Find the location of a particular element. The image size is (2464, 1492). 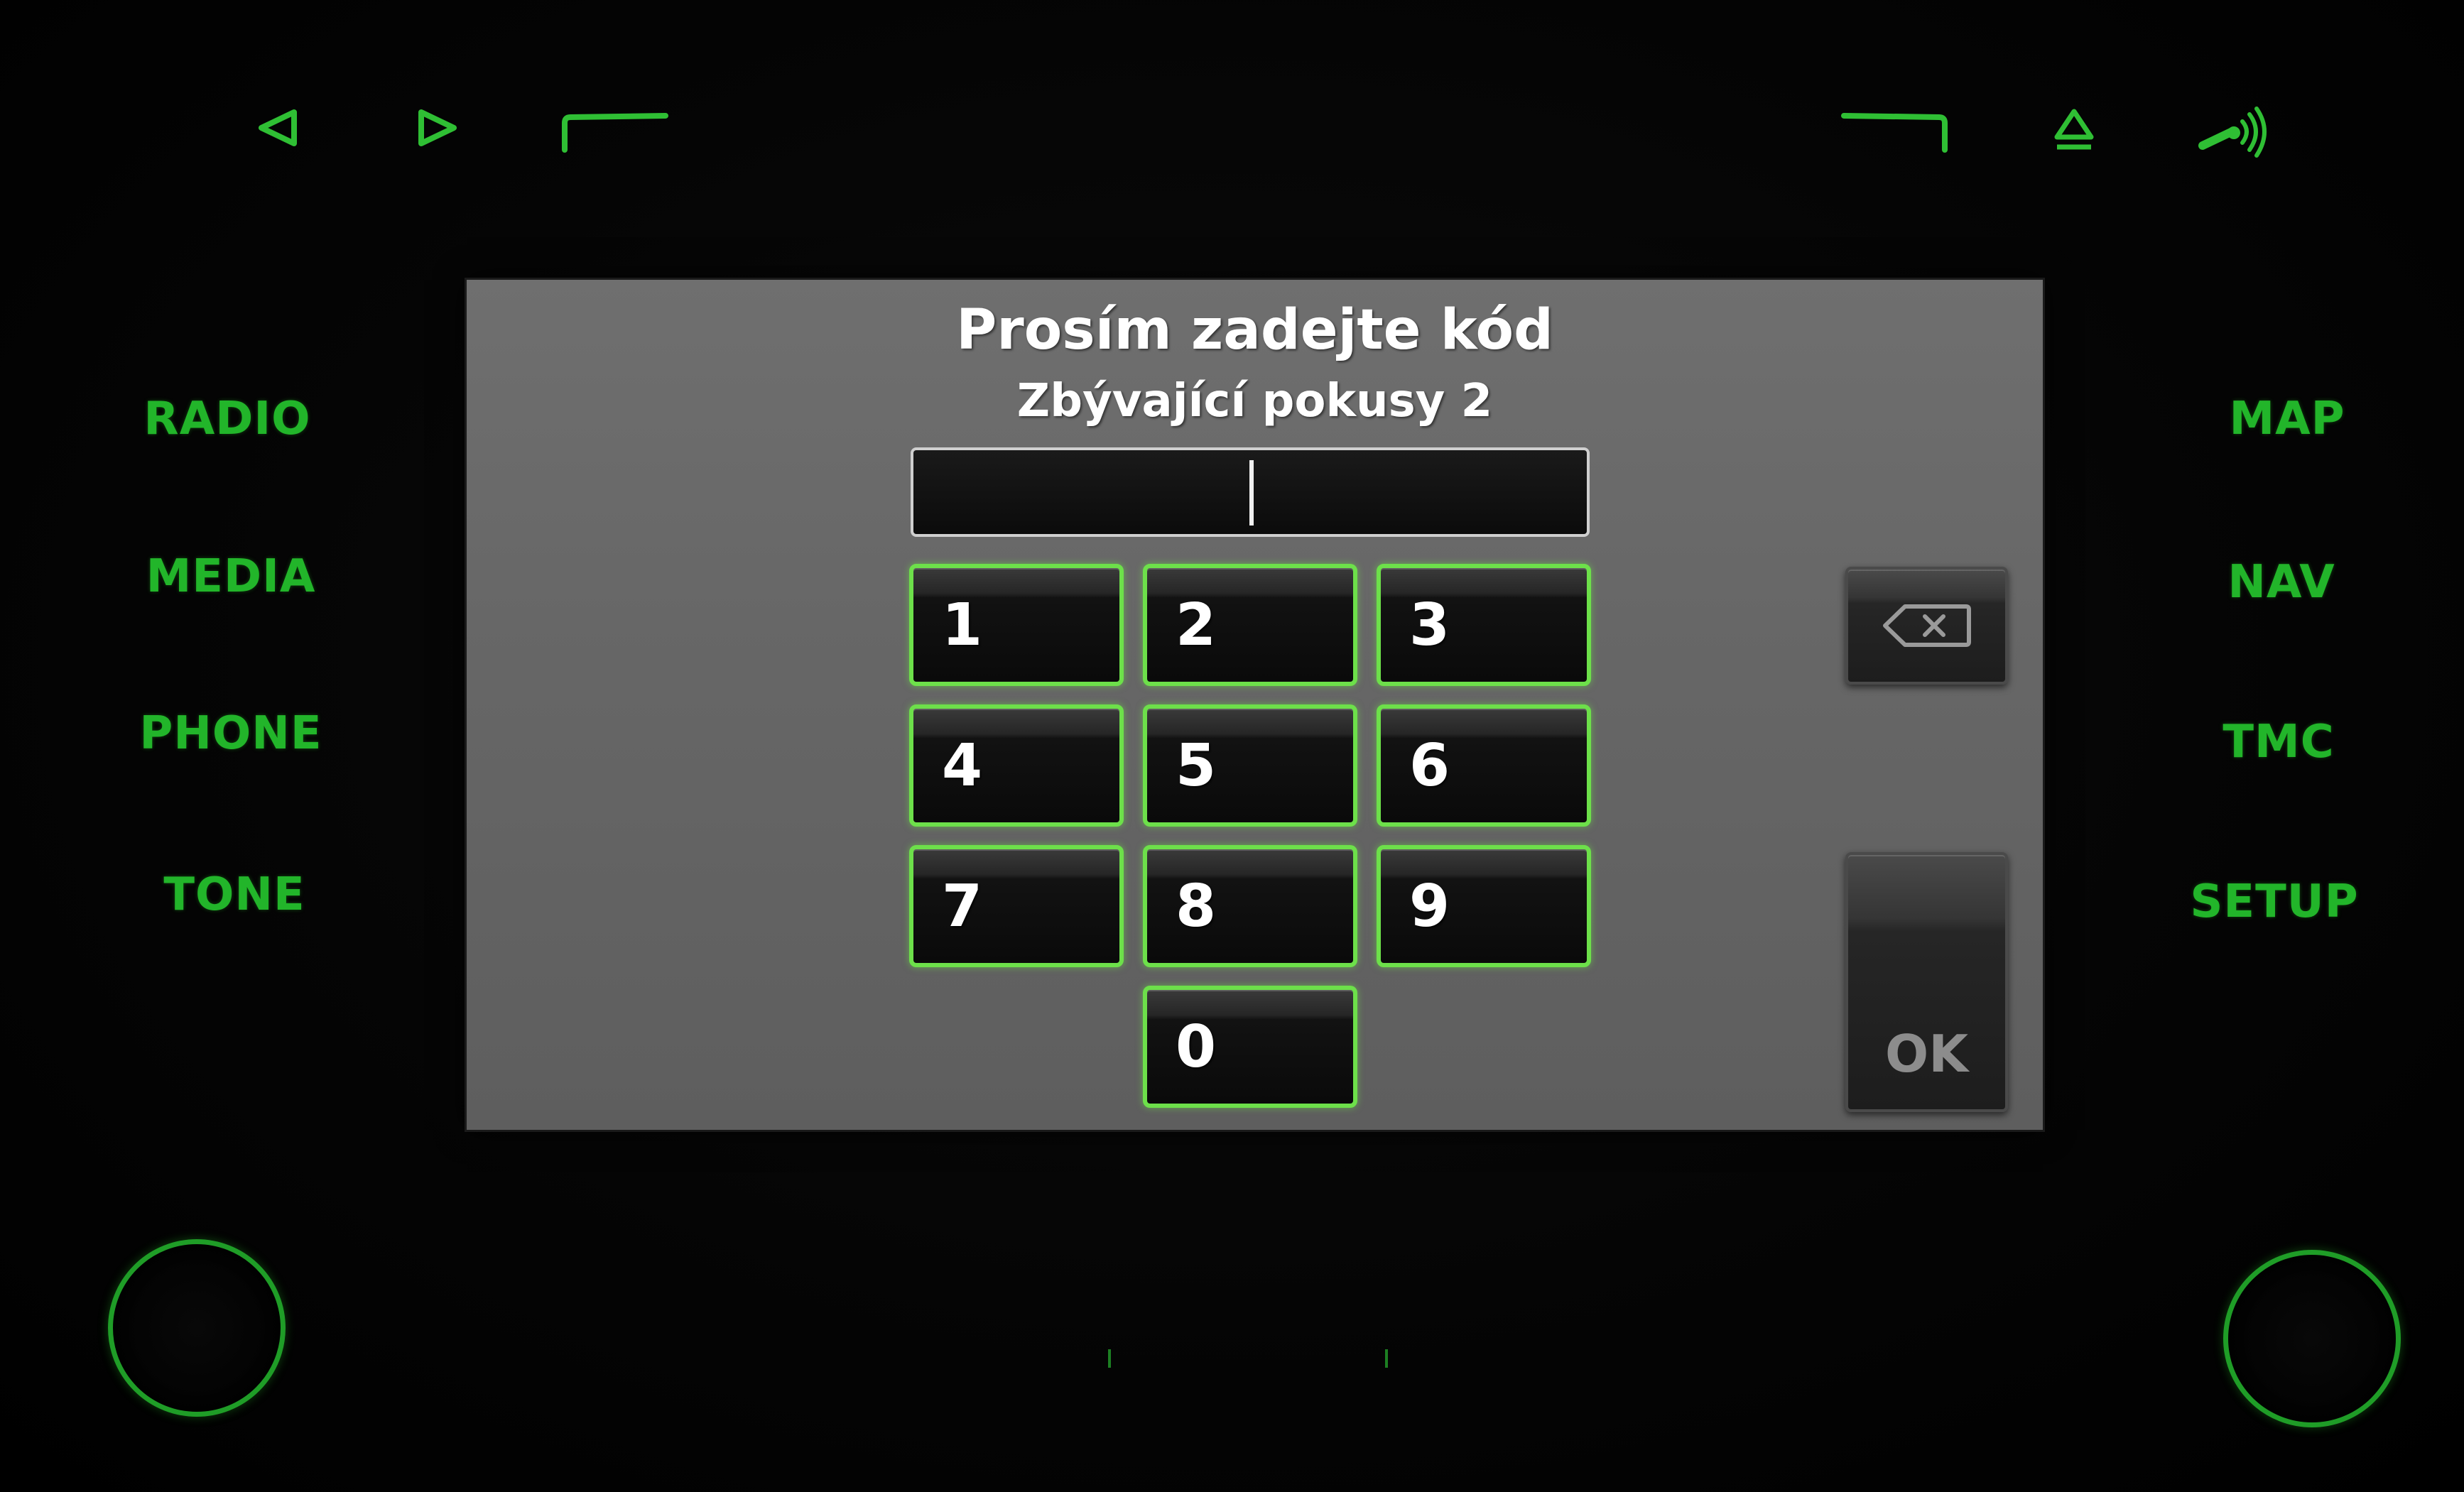

media-button: MEDIA is located at coordinates (231, 577).